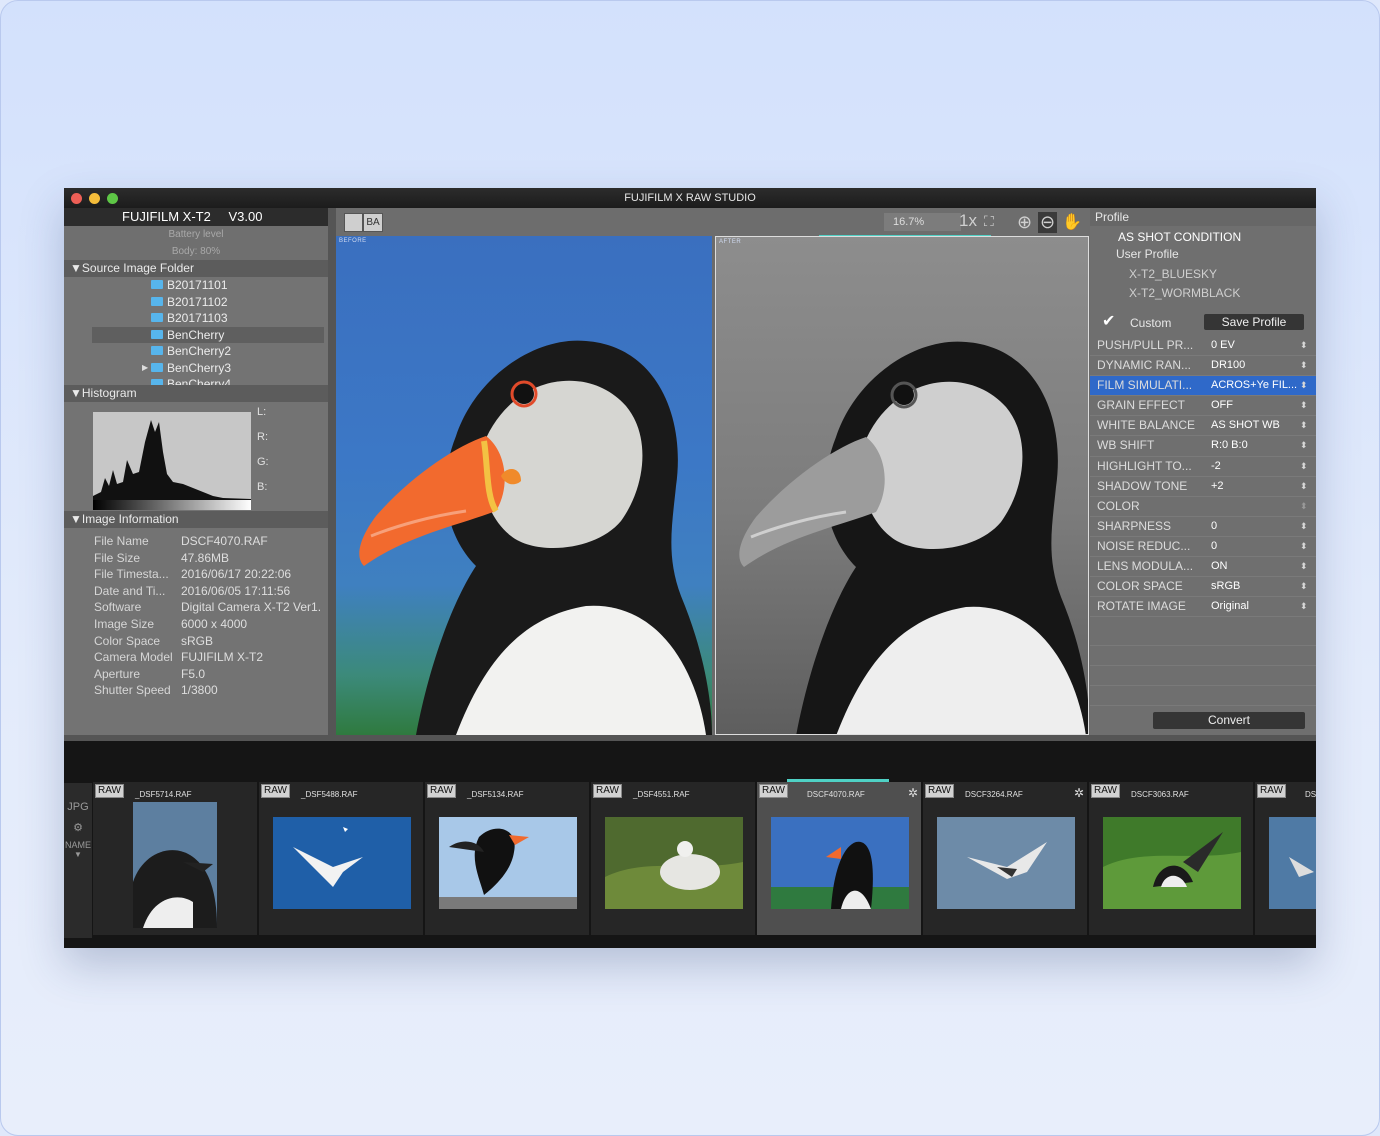 The height and width of the screenshot is (1136, 1380). I want to click on profile-item: X-T2_WORMBLACK, so click(1203, 293).